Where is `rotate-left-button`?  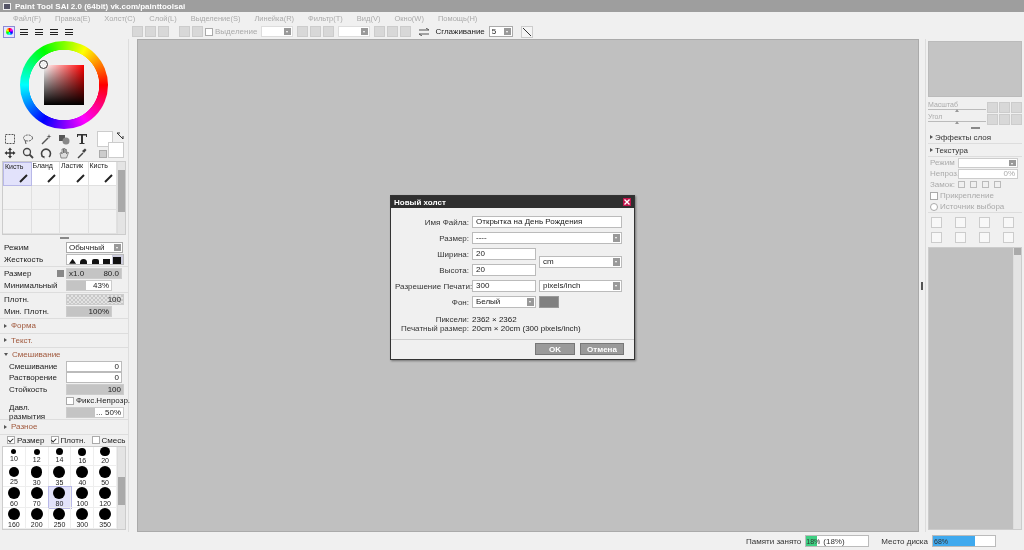
rotate-left-button is located at coordinates (992, 119).